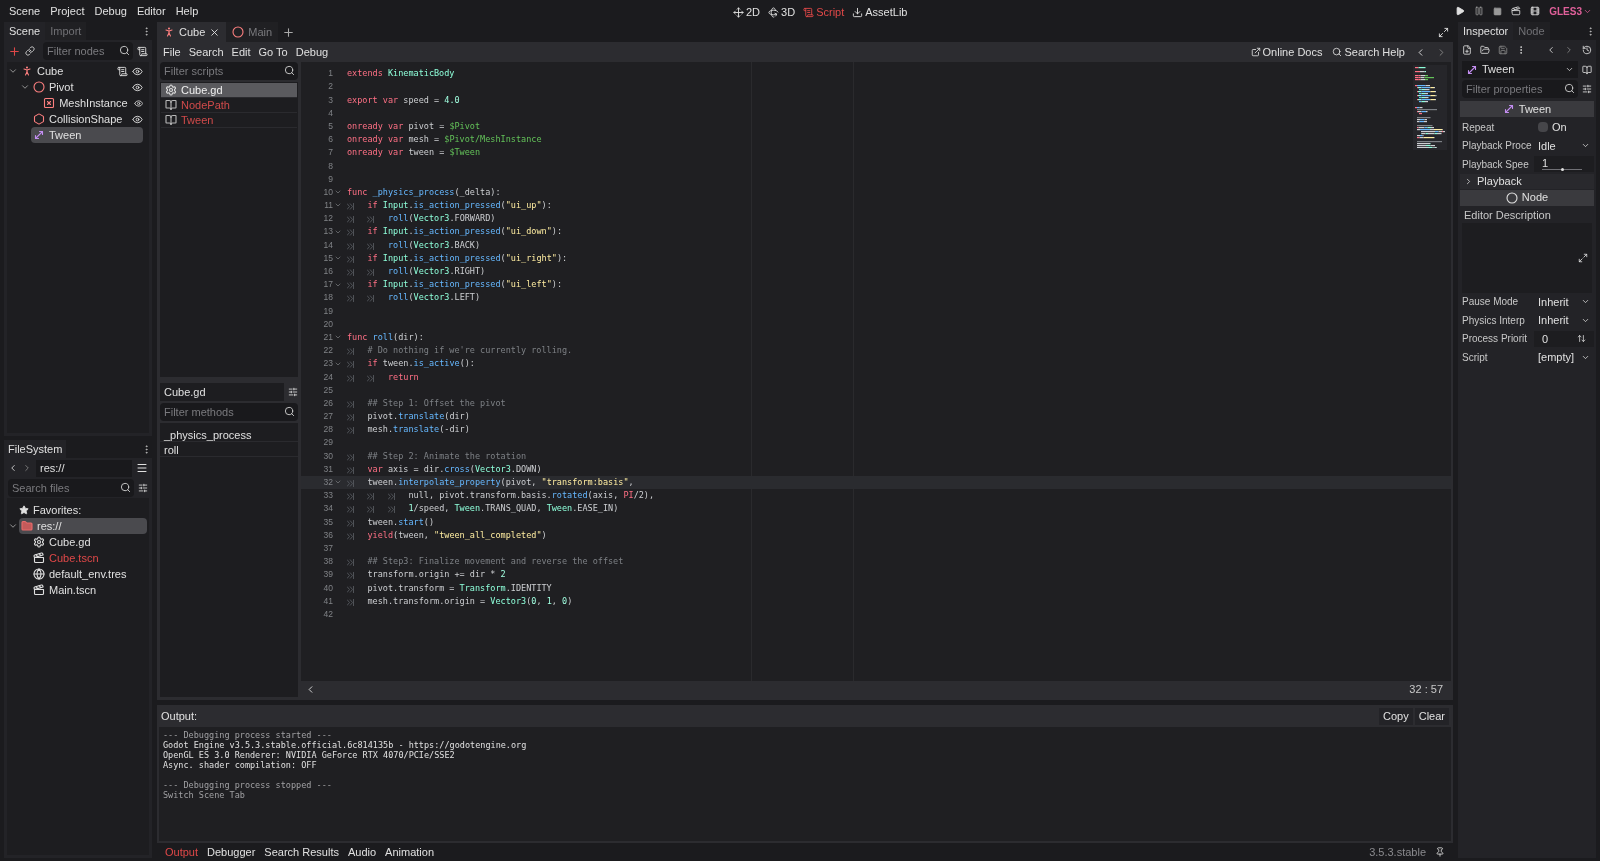  What do you see at coordinates (301, 852) in the screenshot?
I see `bottom-tab: Search Results` at bounding box center [301, 852].